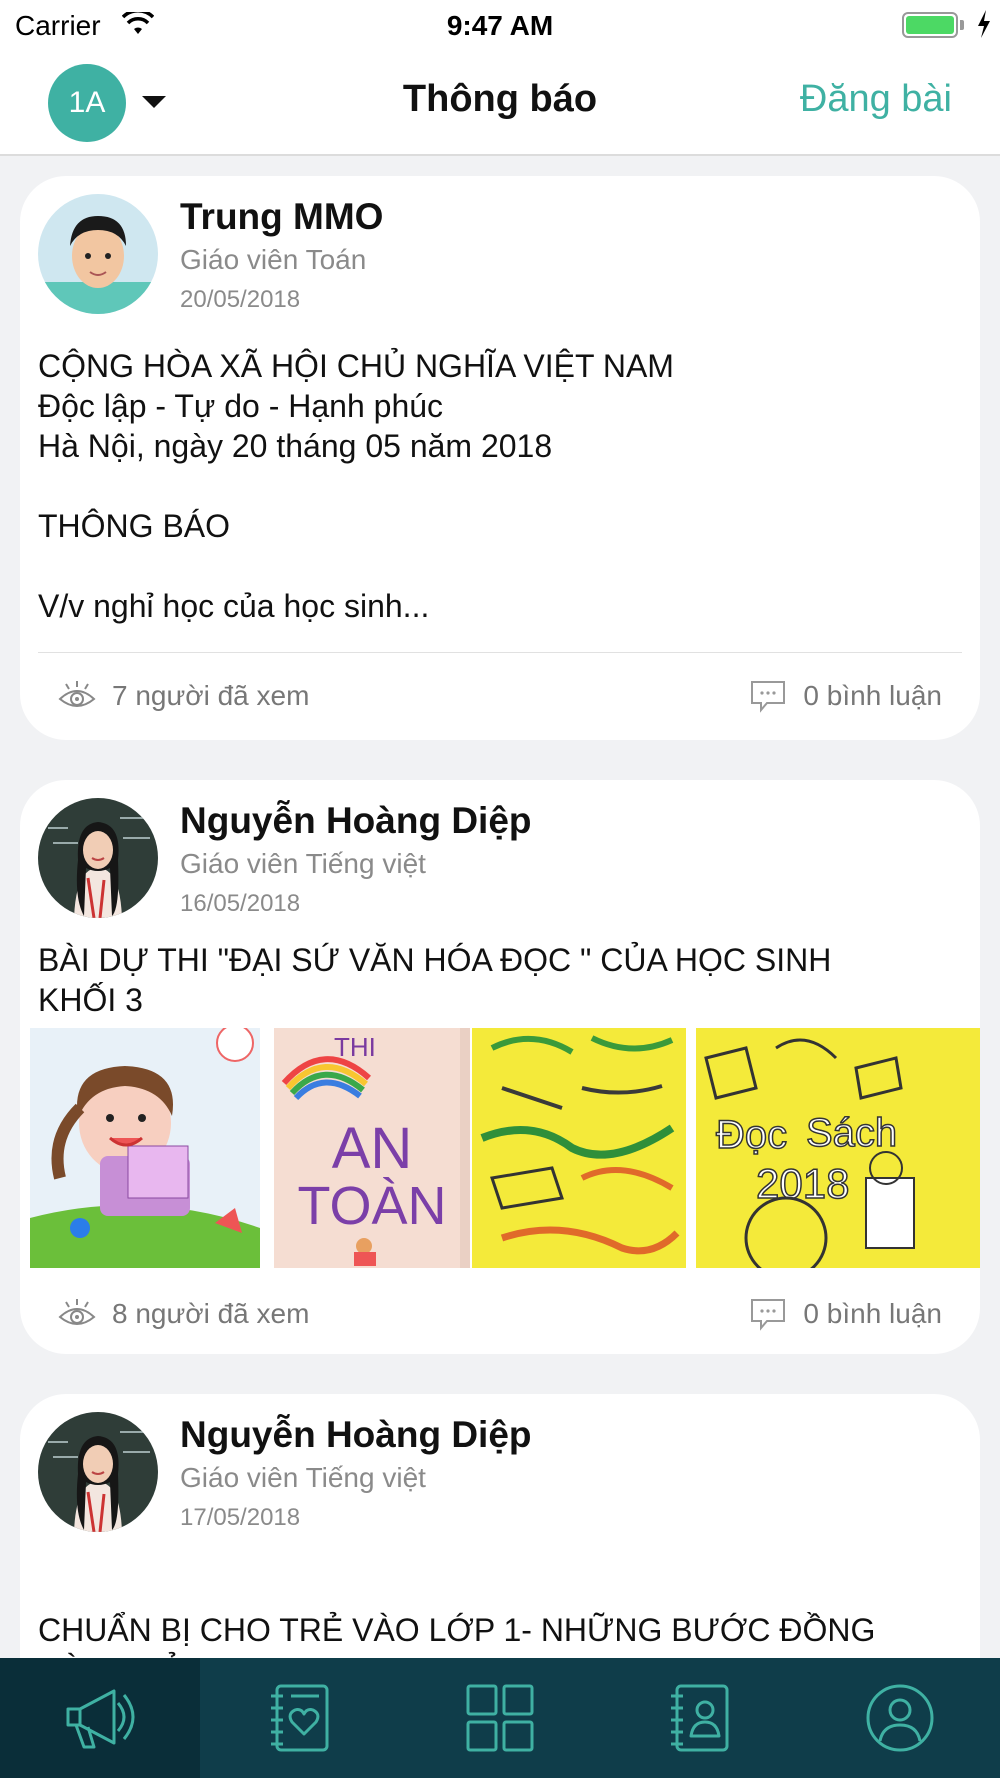 The height and width of the screenshot is (1778, 1000). I want to click on image-text: AN, so click(372, 1148).